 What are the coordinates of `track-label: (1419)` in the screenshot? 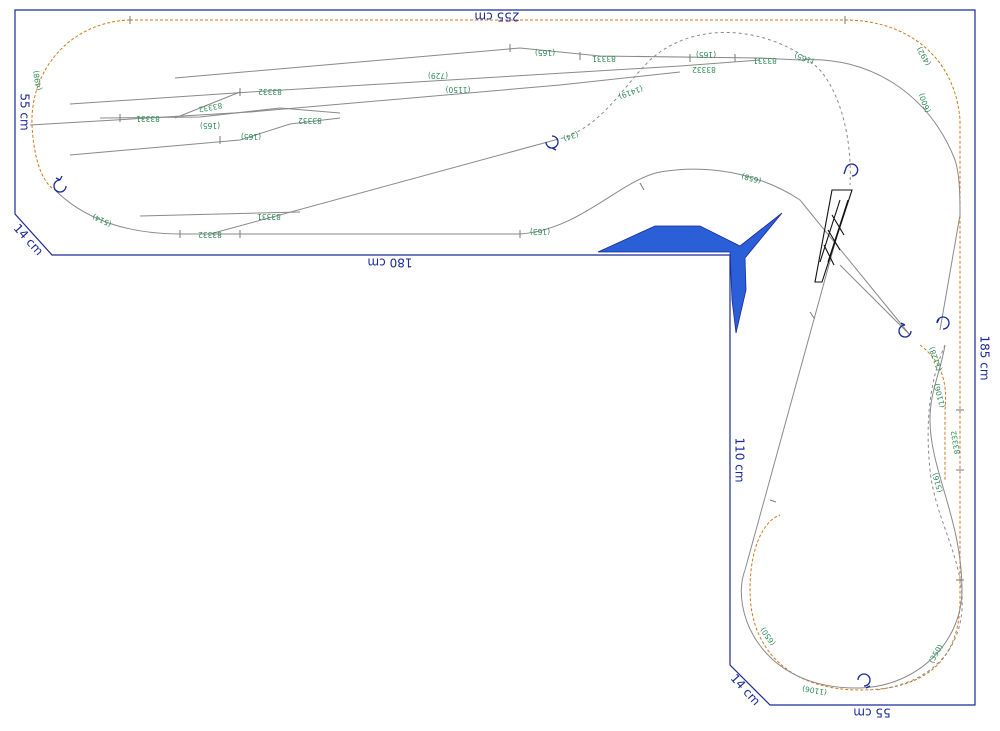 It's located at (631, 92).